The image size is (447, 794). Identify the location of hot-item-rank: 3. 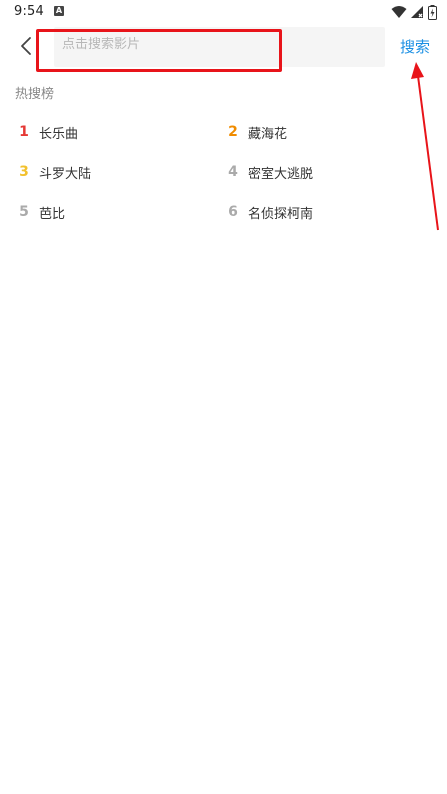
(24, 172).